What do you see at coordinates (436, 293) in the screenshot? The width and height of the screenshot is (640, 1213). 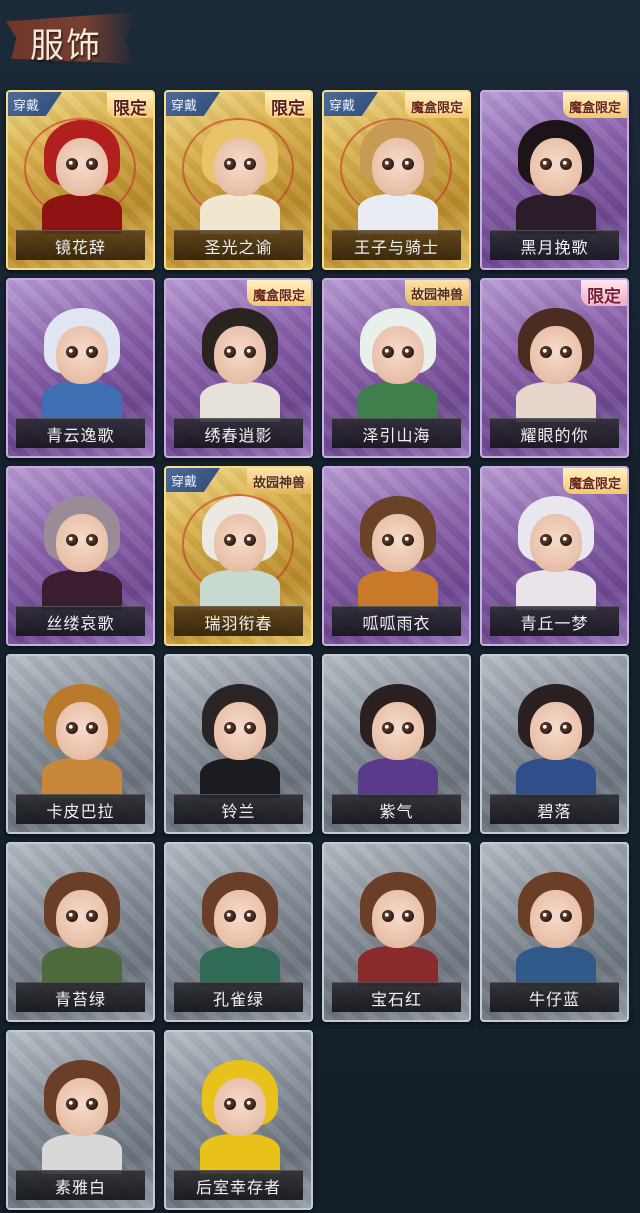 I see `rarity-tag: 故园神兽` at bounding box center [436, 293].